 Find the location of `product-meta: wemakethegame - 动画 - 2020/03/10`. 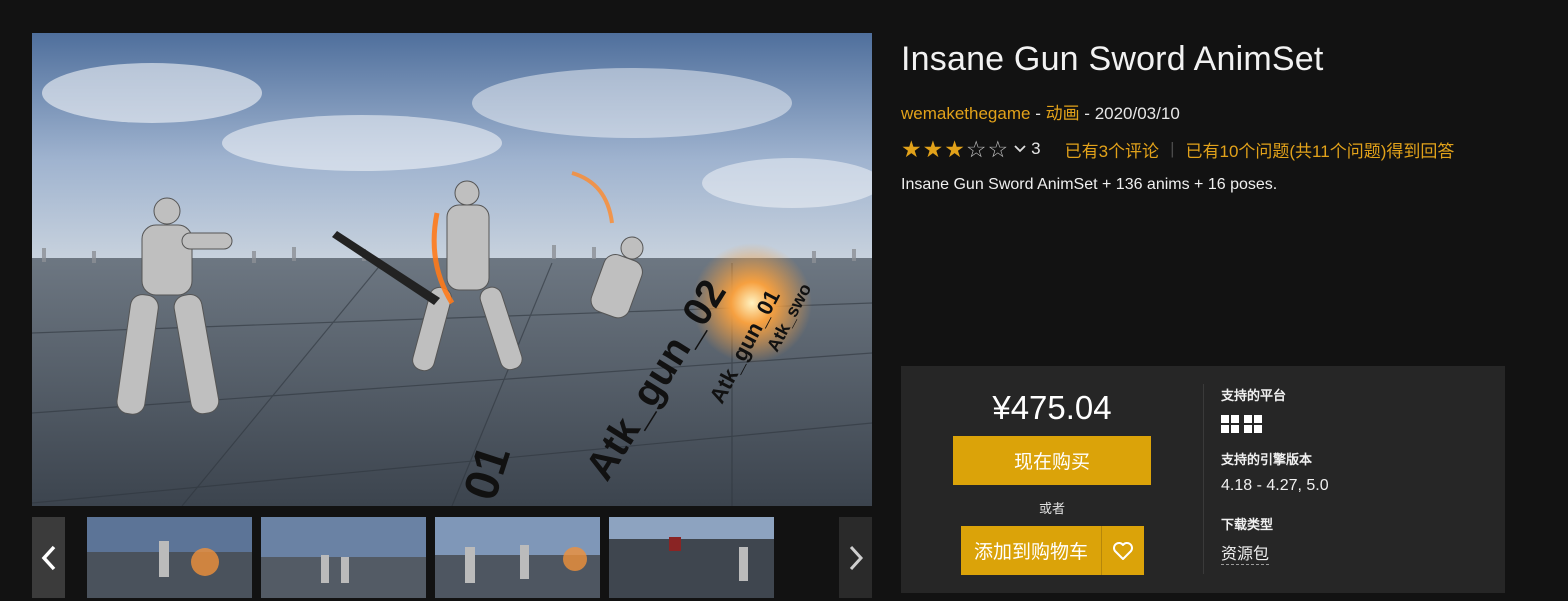

product-meta: wemakethegame - 动画 - 2020/03/10 is located at coordinates (1040, 111).